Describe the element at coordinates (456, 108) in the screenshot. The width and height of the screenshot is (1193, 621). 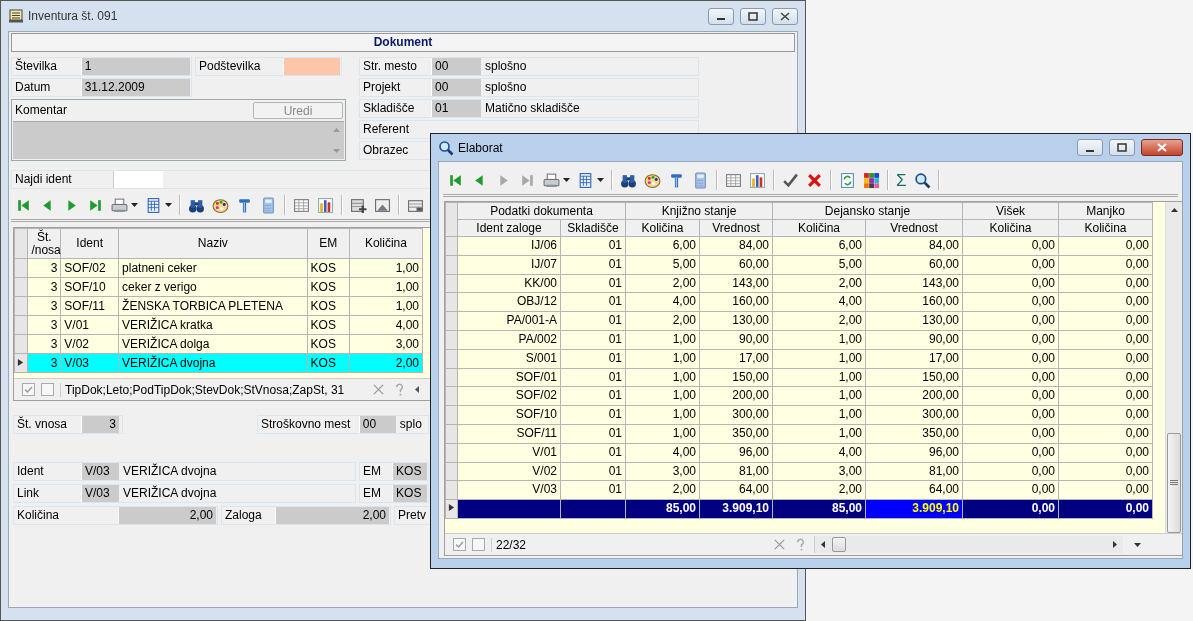
I see `code-field: 01` at that location.